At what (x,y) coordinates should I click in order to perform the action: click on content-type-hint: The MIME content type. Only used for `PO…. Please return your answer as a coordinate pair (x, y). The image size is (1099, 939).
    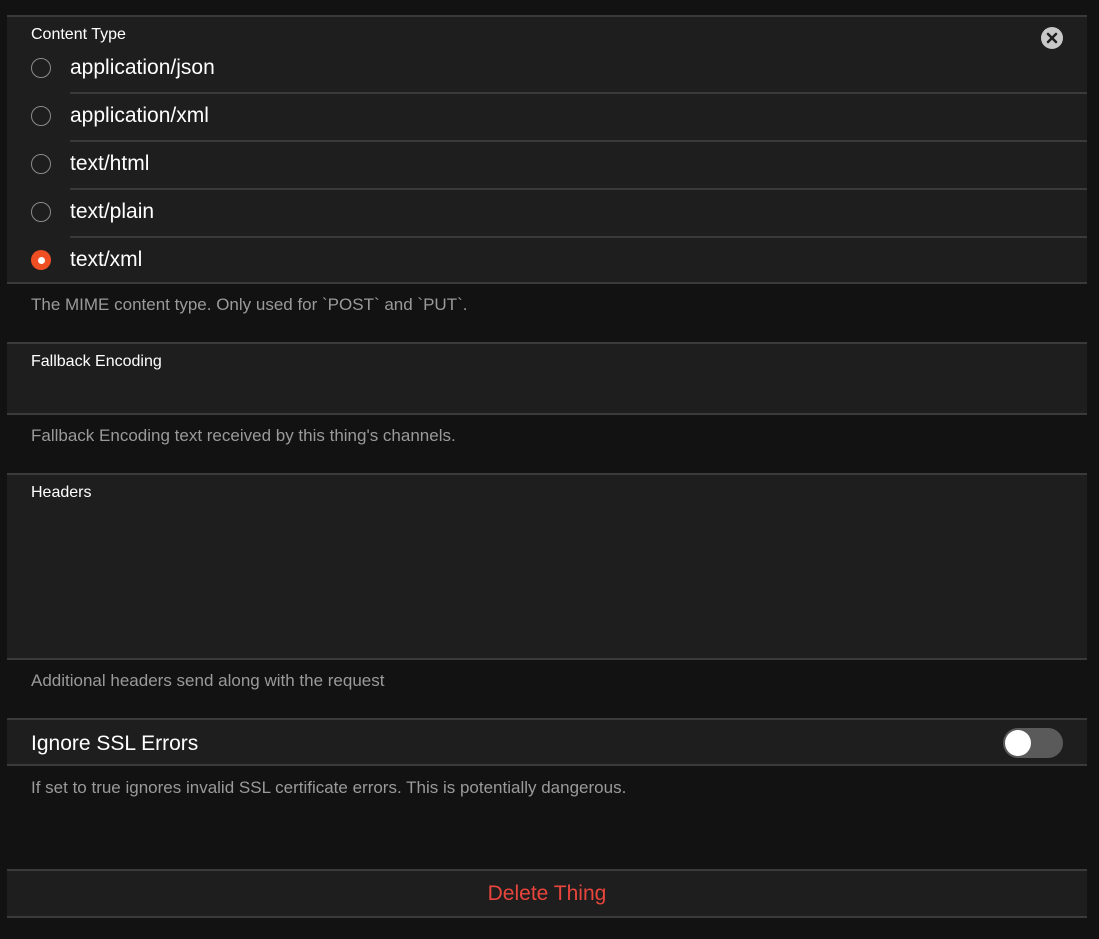
    Looking at the image, I should click on (249, 304).